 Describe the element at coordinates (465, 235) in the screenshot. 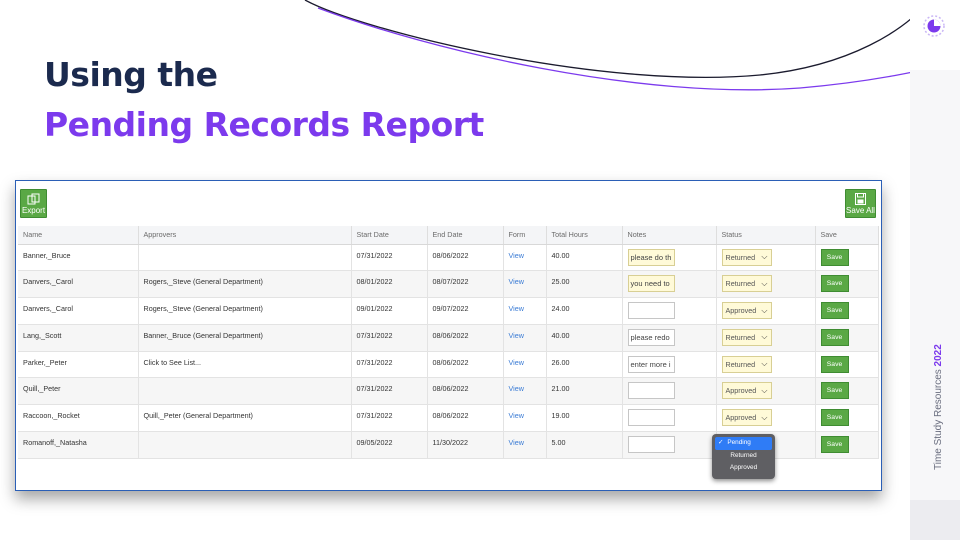

I see `column-header-end-date: End Date` at that location.